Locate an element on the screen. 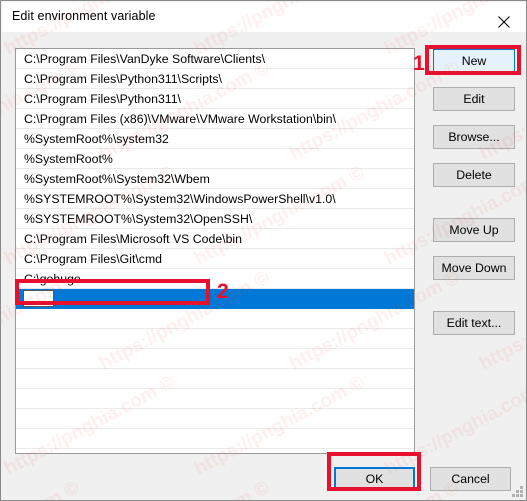  close-icon is located at coordinates (503, 17).